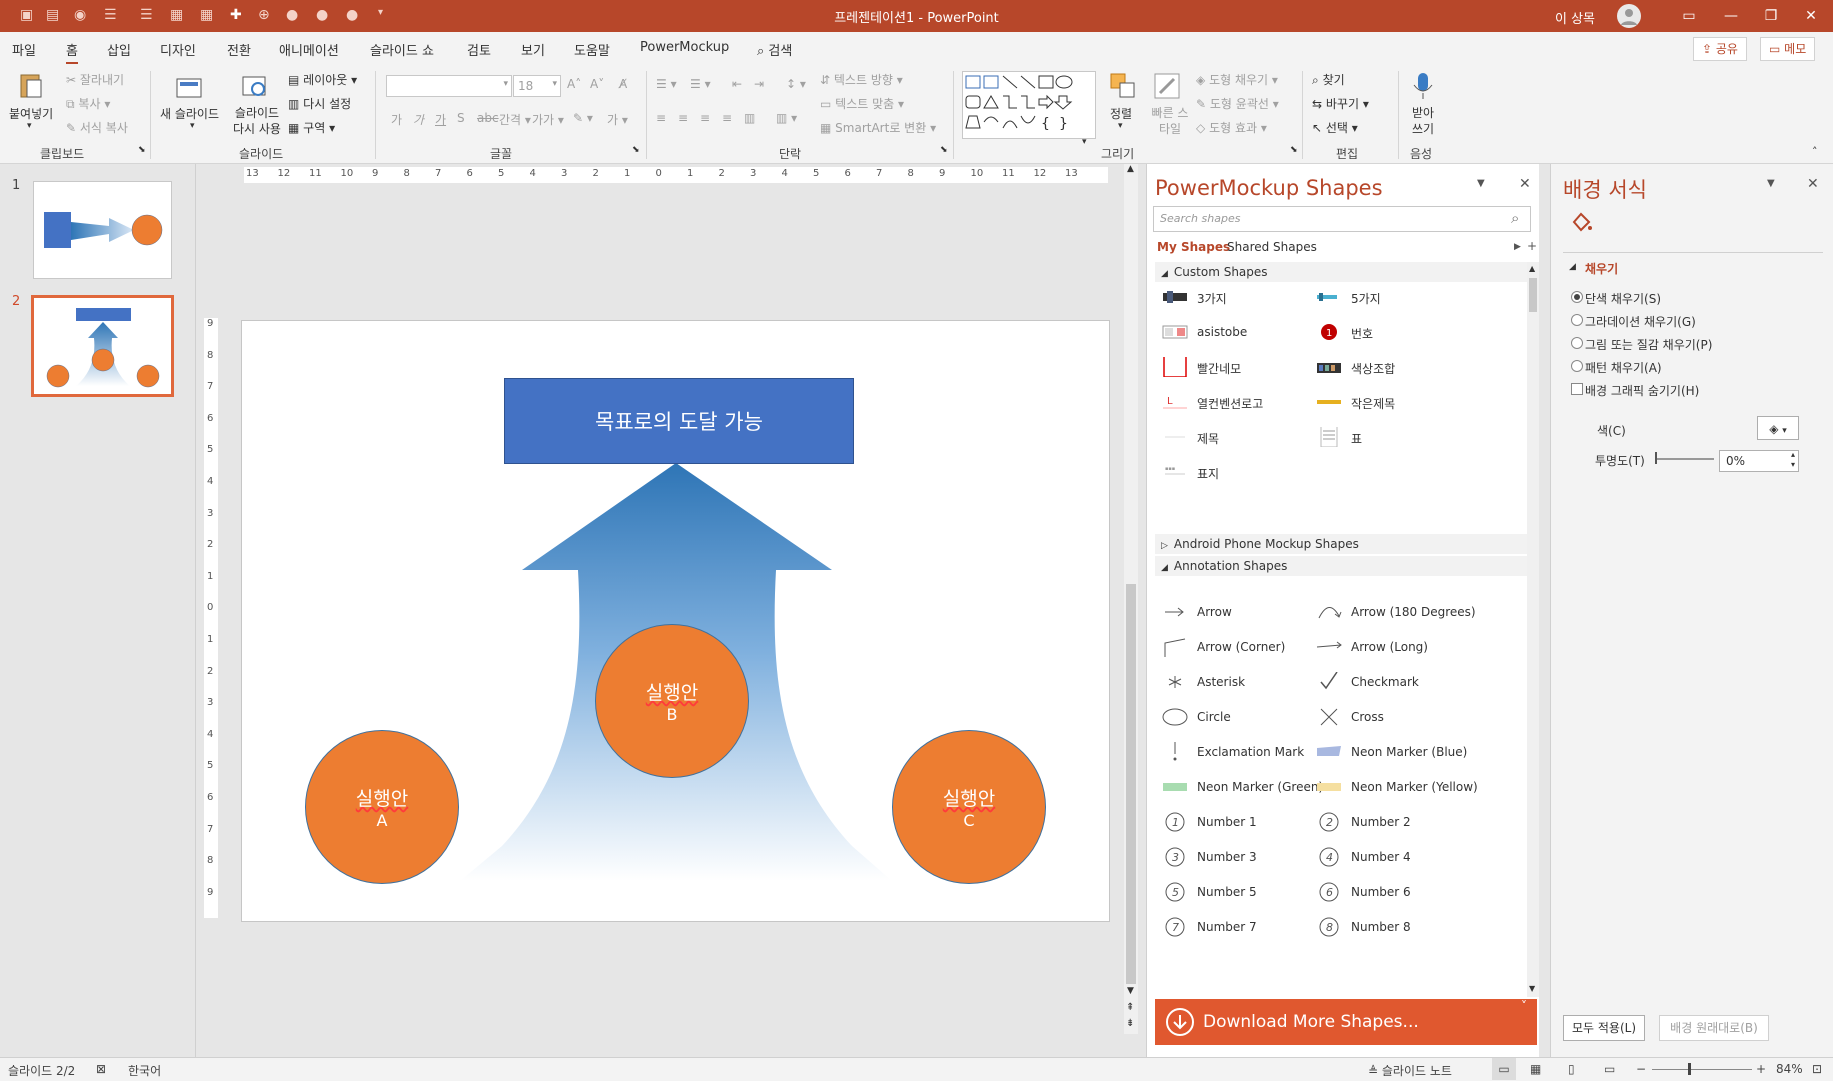 The image size is (1833, 1081). Describe the element at coordinates (1577, 366) in the screenshot. I see `radio` at that location.